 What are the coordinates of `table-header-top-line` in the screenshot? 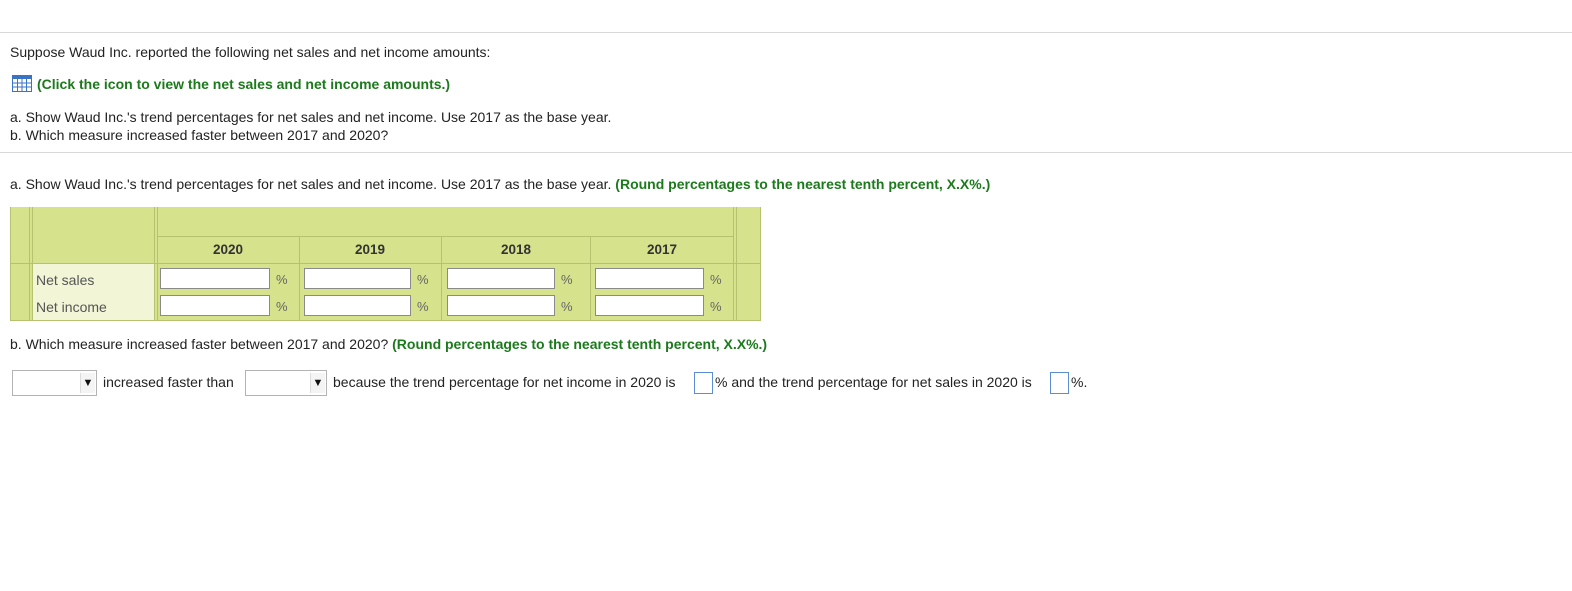 It's located at (445, 236).